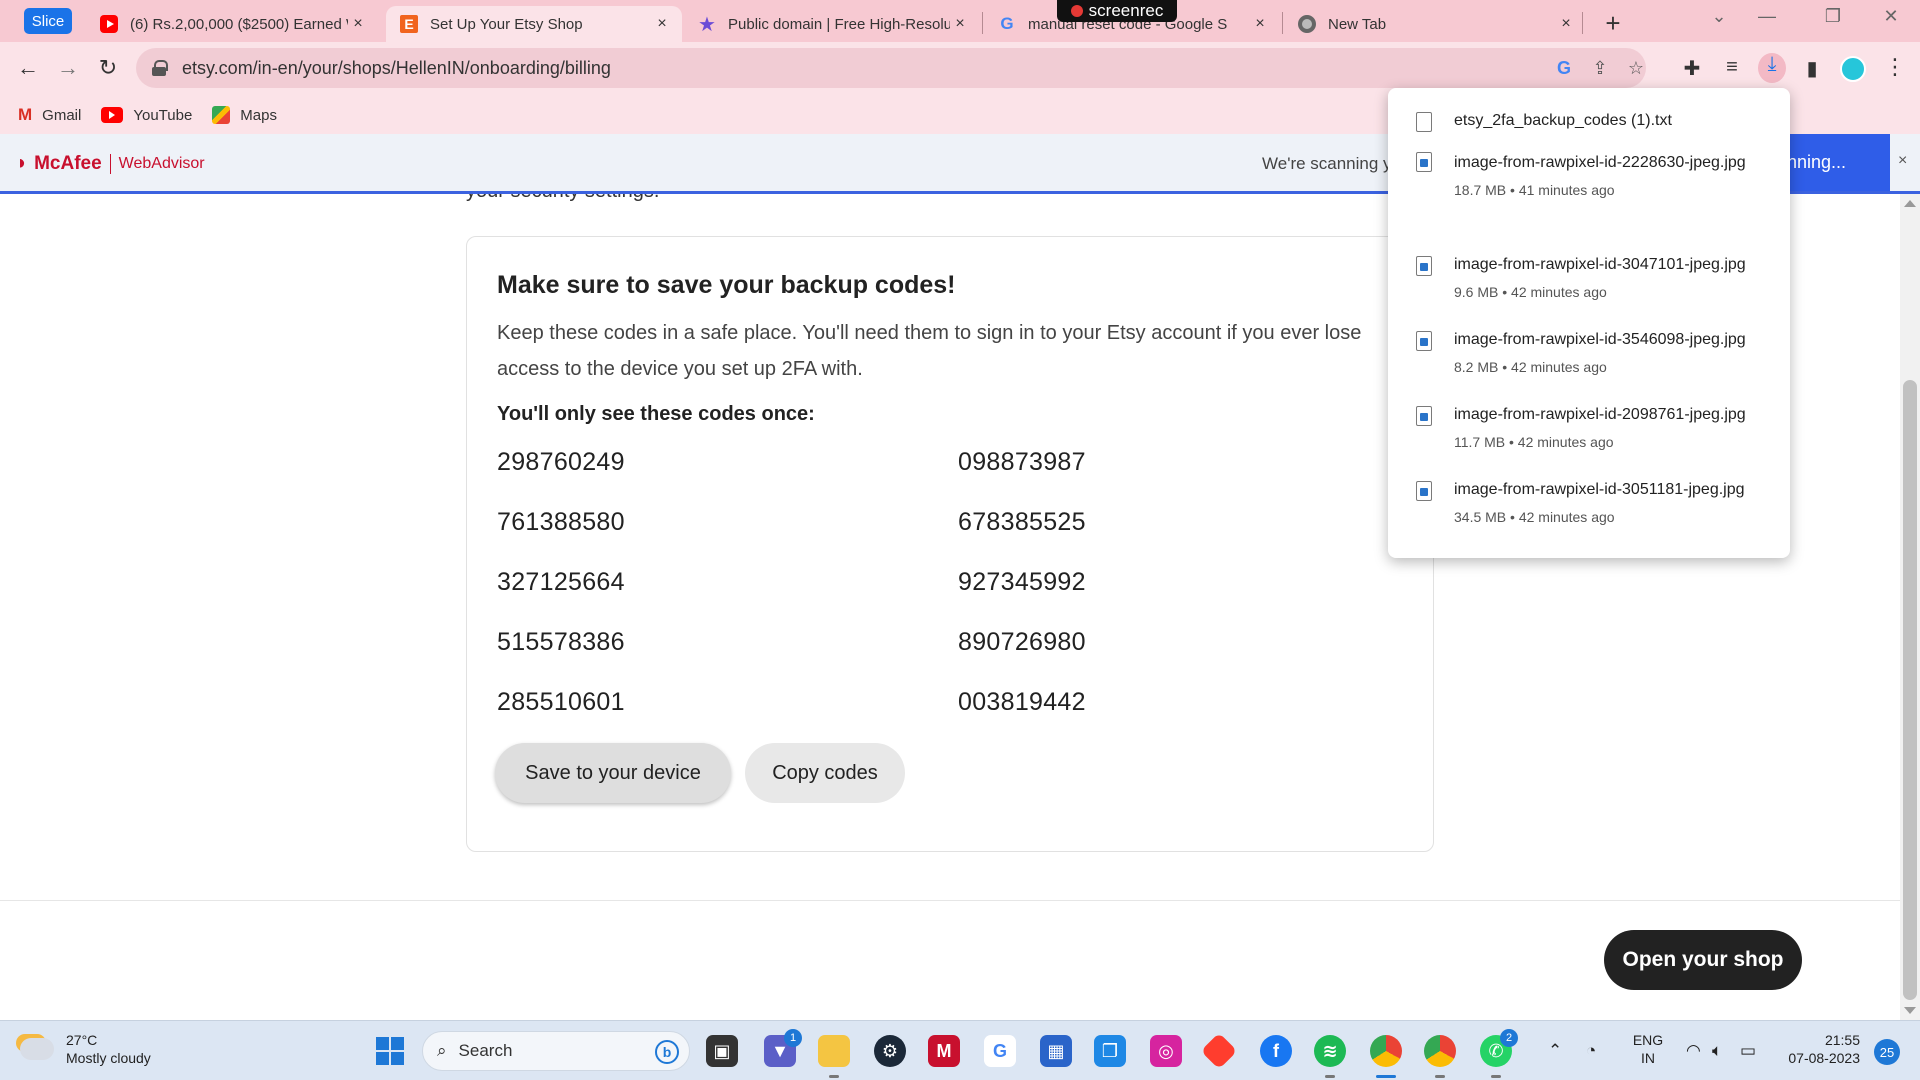 The image size is (1920, 1080). I want to click on security-settings-text: your security settings., so click(562, 198).